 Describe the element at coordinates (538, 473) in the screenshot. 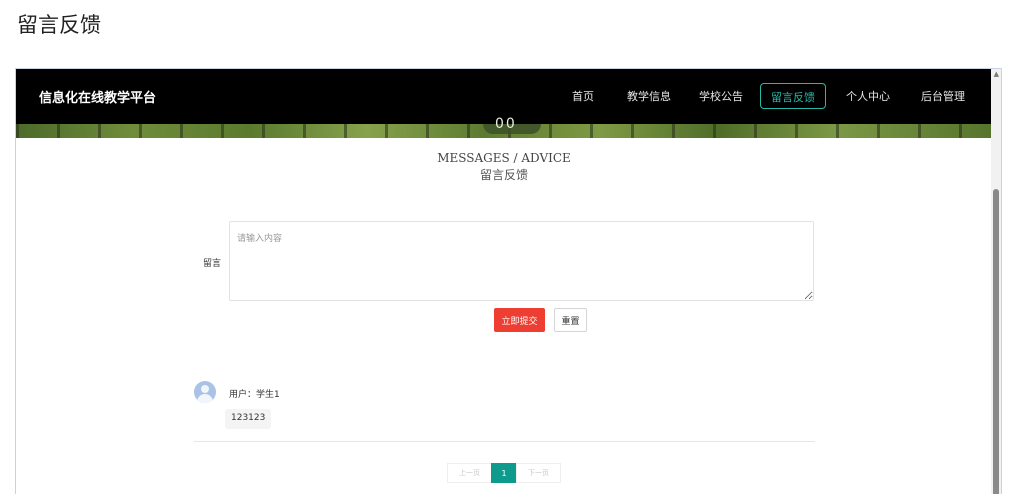

I see `pagination-next-button: 下一页` at that location.